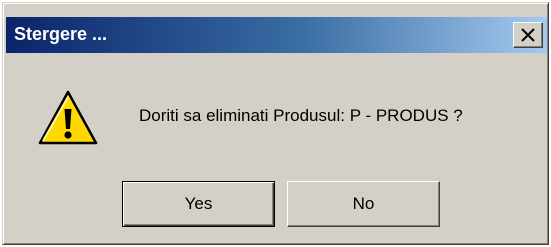  I want to click on warning-icon, so click(68, 117).